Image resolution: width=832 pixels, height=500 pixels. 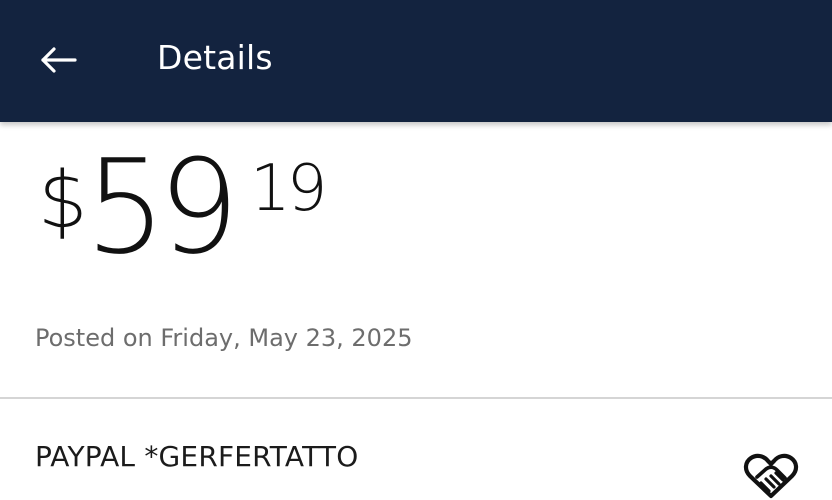 What do you see at coordinates (197, 456) in the screenshot?
I see `merchant-name: PAYPAL *GERFERTATTO` at bounding box center [197, 456].